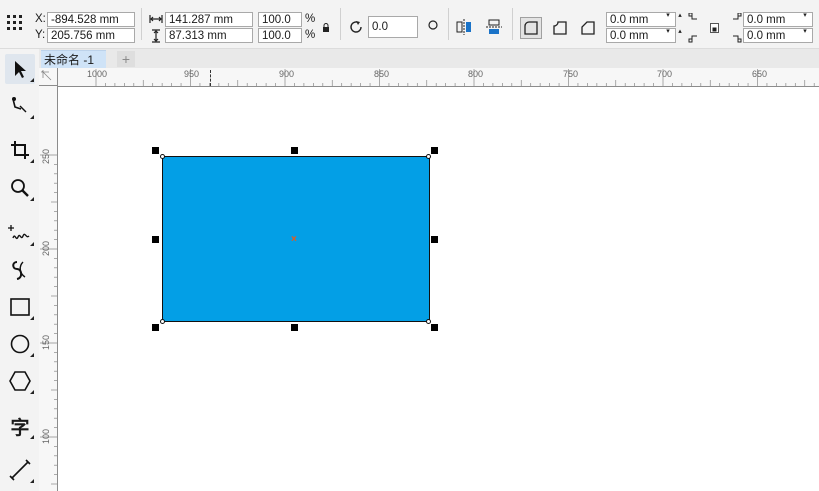 The image size is (819, 491). What do you see at coordinates (40, 19) in the screenshot?
I see `x-label: X:` at bounding box center [40, 19].